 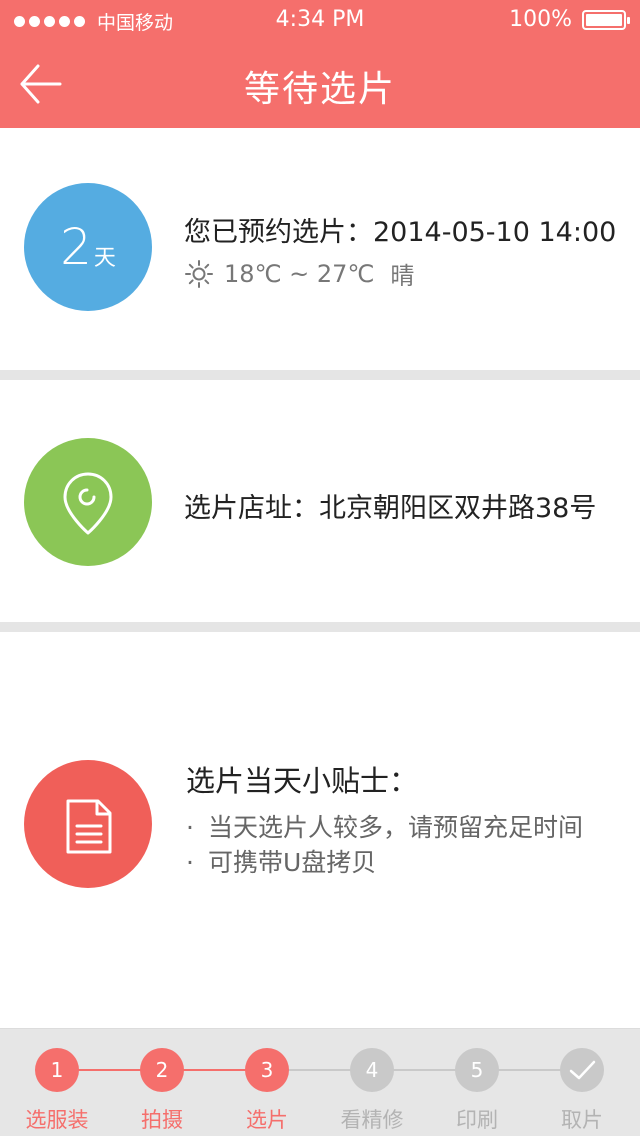 What do you see at coordinates (292, 862) in the screenshot?
I see `tip-text: 可携带U盘拷贝` at bounding box center [292, 862].